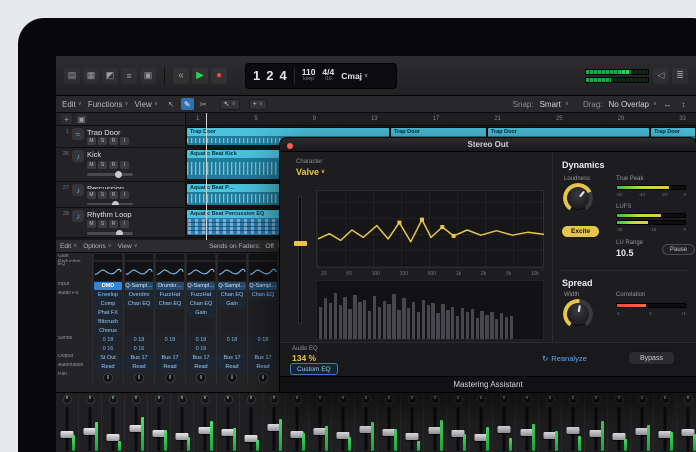  I want to click on ruler-bar-number: 9, so click(314, 119).